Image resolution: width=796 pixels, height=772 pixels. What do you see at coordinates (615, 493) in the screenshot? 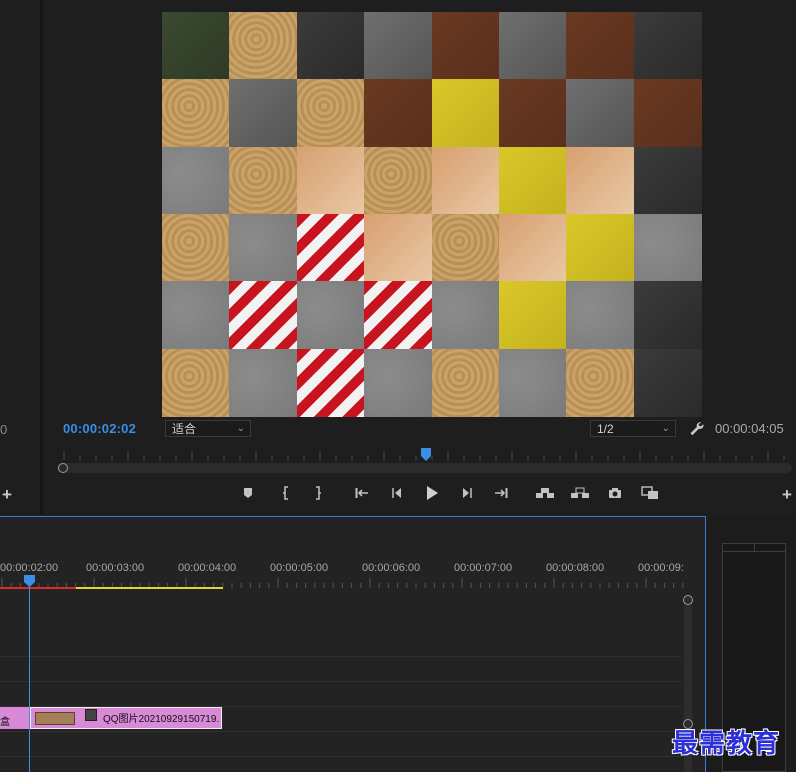
I see `export-frame-icon` at bounding box center [615, 493].